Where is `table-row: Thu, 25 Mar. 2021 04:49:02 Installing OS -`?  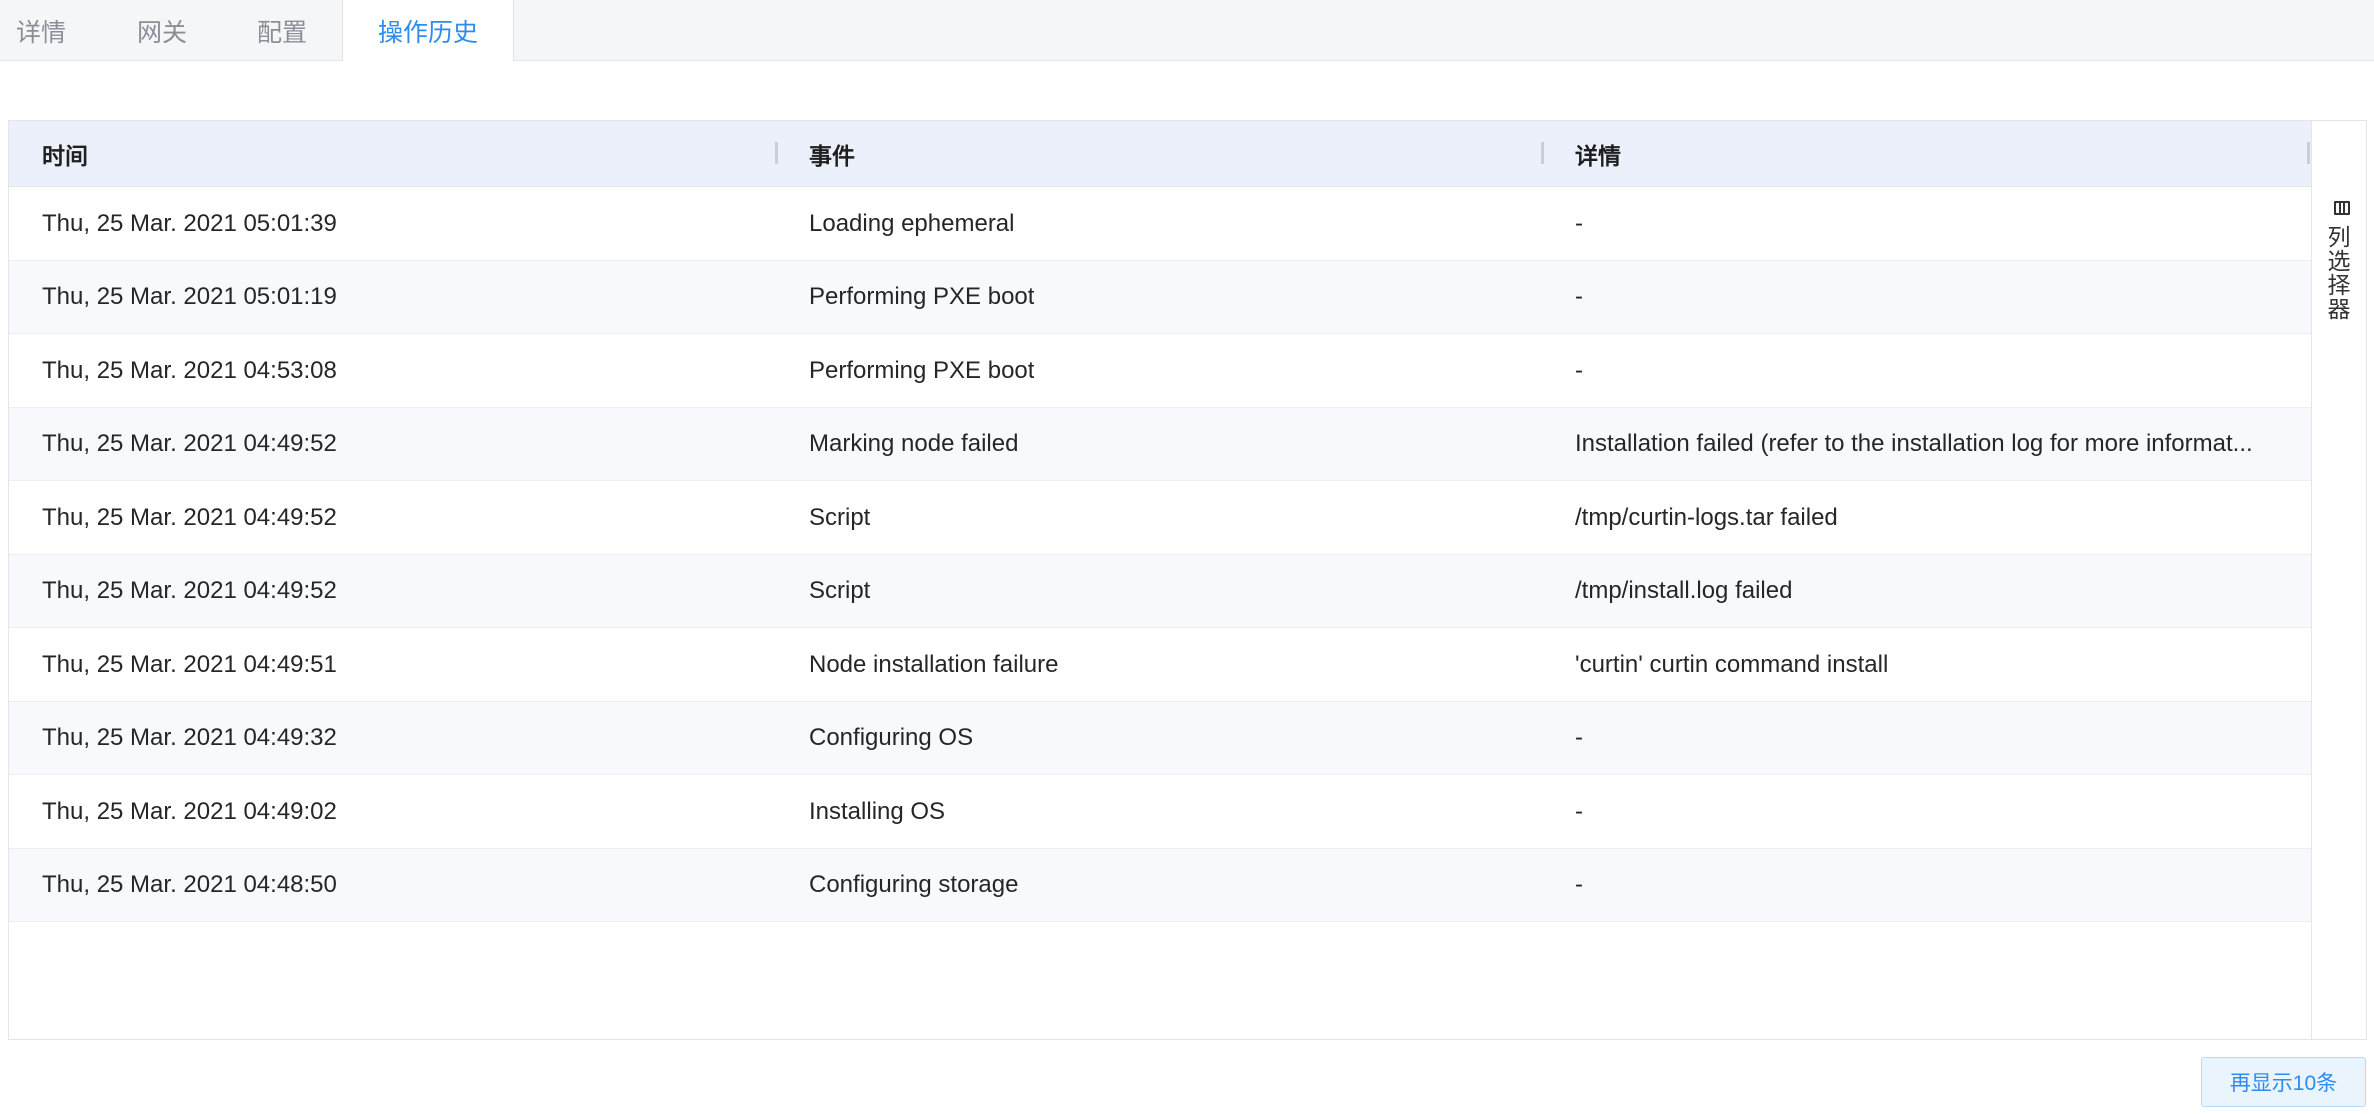 table-row: Thu, 25 Mar. 2021 04:49:02 Installing OS - is located at coordinates (1160, 812).